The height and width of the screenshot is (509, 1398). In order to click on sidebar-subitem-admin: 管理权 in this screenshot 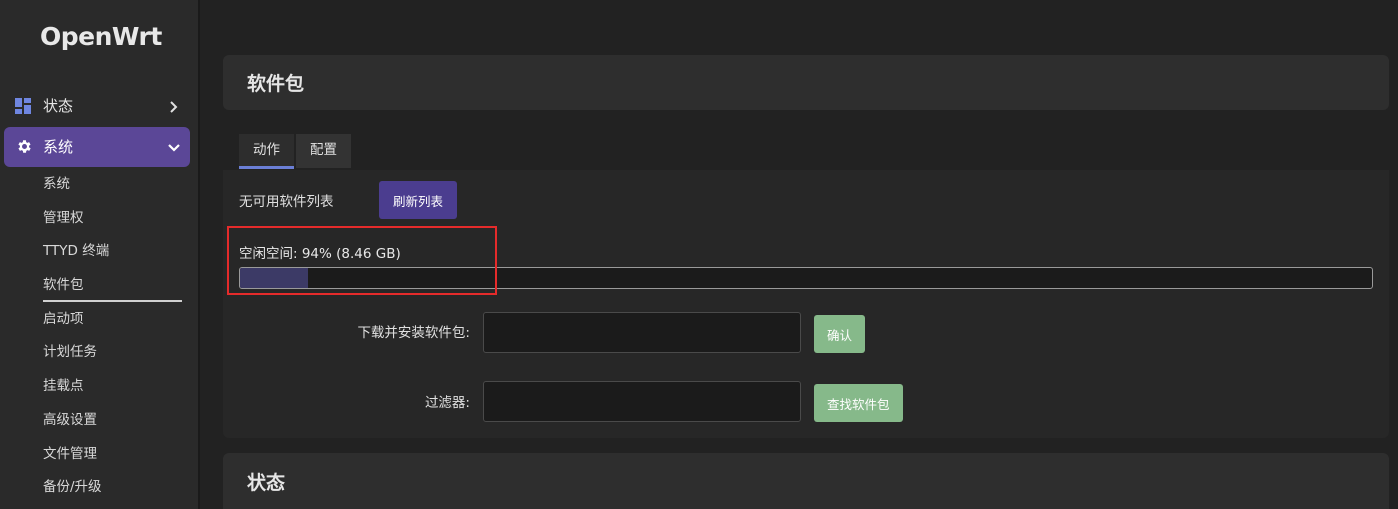, I will do `click(113, 221)`.